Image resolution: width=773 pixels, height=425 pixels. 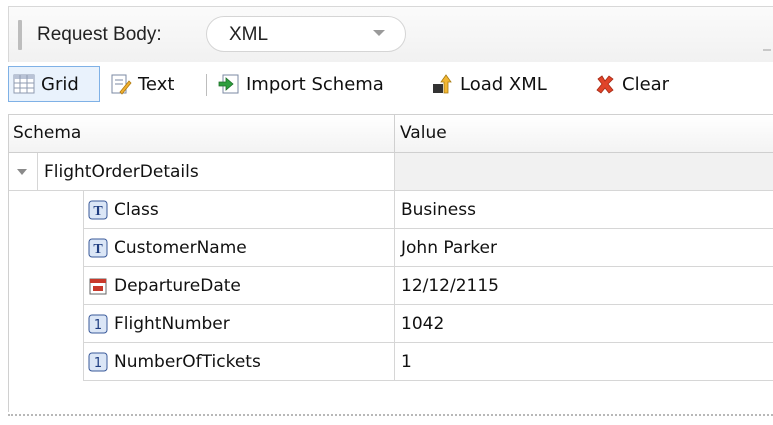 I want to click on column-divider, so click(x=394, y=134).